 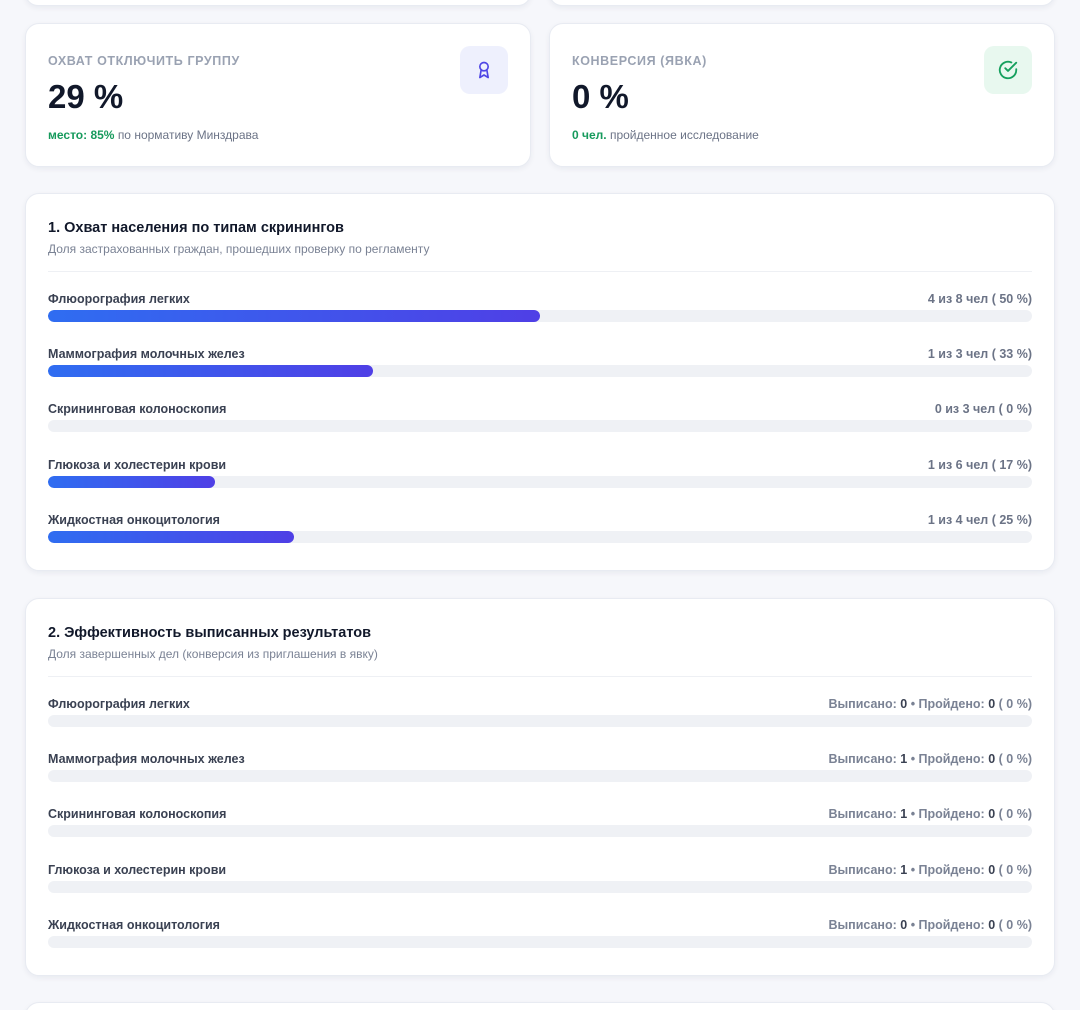 I want to click on coverage-section-title: 1. Охват населения по типам скринингов, so click(x=196, y=228).